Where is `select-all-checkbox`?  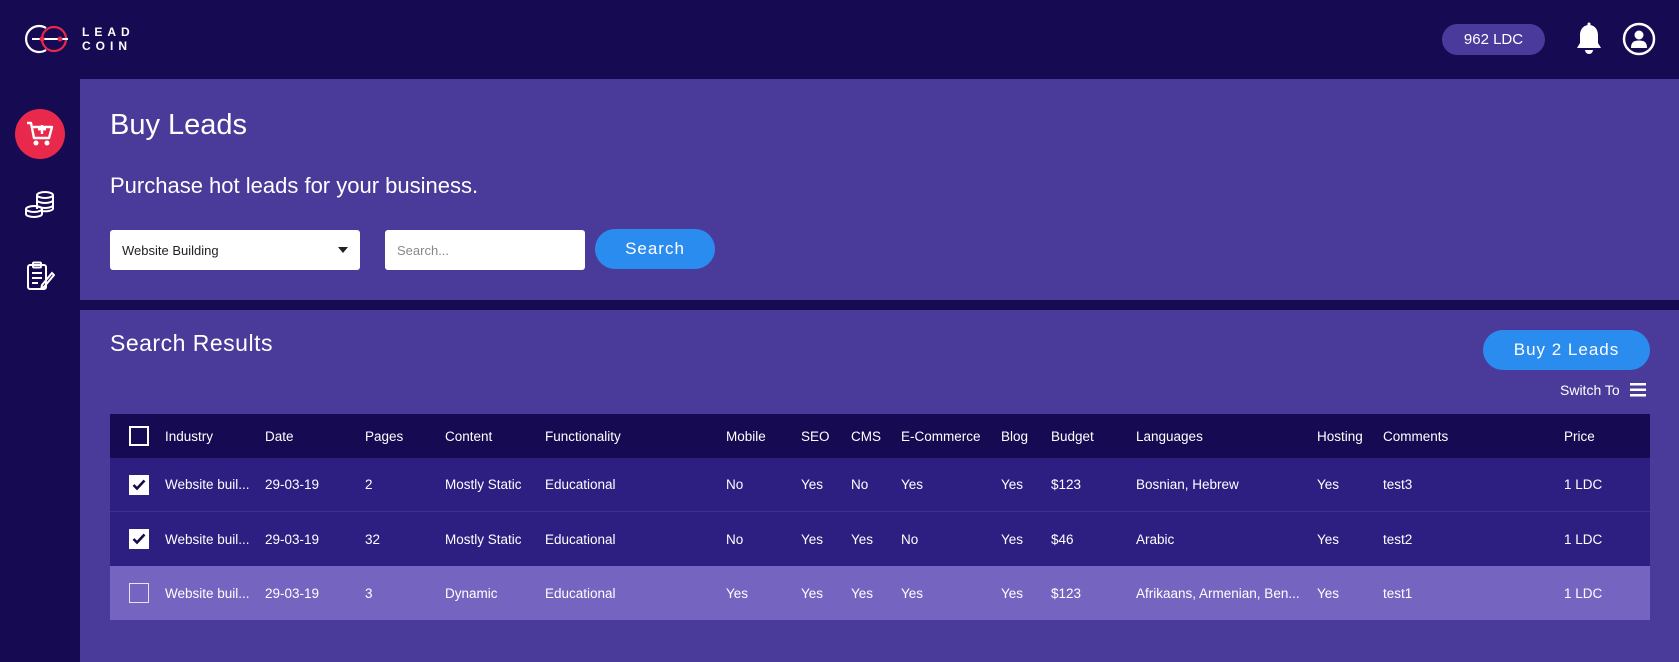
select-all-checkbox is located at coordinates (139, 436).